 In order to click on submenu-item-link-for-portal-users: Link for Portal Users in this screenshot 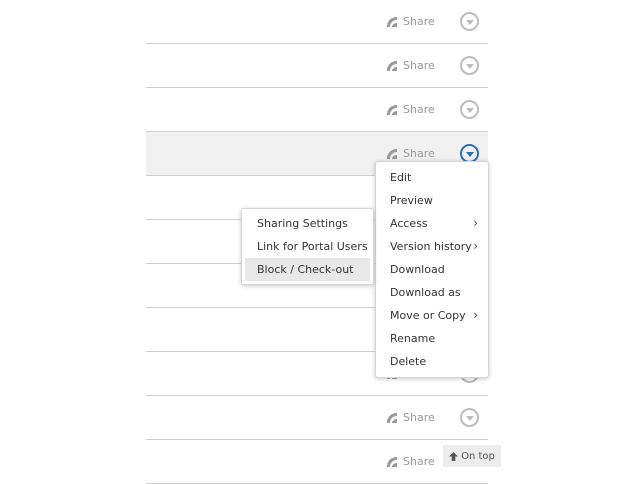, I will do `click(307, 246)`.